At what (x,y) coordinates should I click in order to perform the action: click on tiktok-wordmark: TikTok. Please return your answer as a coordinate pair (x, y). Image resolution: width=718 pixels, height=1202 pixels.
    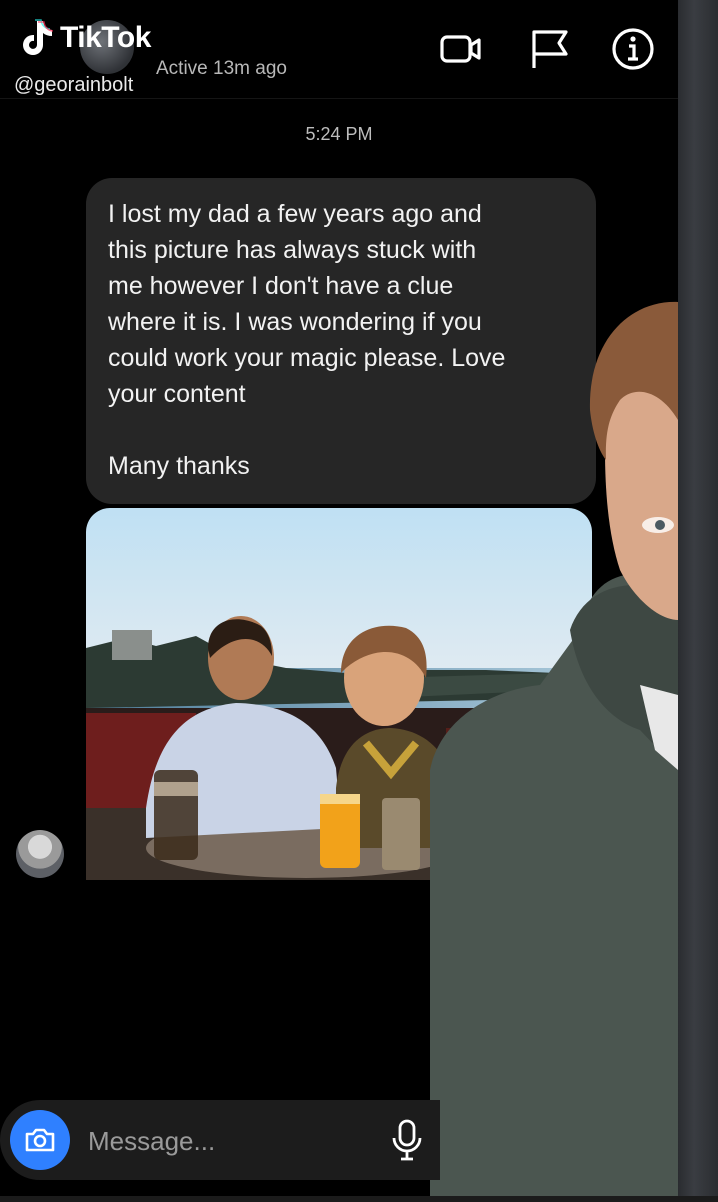
    Looking at the image, I should click on (105, 37).